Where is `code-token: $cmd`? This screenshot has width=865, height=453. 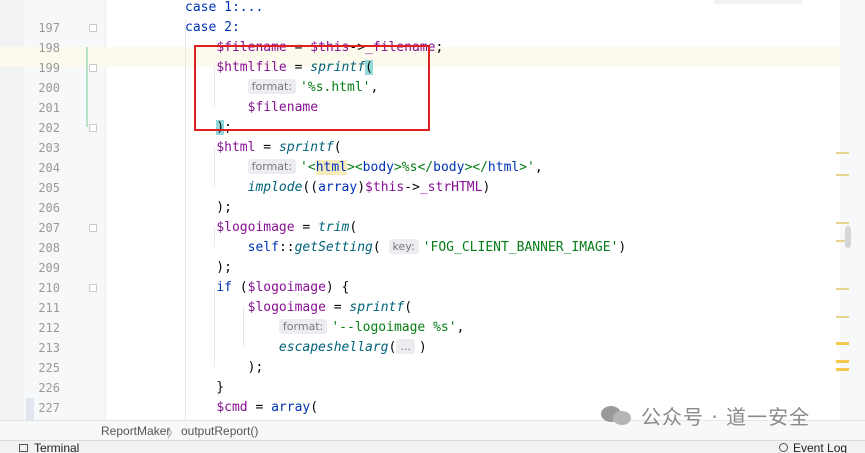
code-token: $cmd is located at coordinates (232, 407).